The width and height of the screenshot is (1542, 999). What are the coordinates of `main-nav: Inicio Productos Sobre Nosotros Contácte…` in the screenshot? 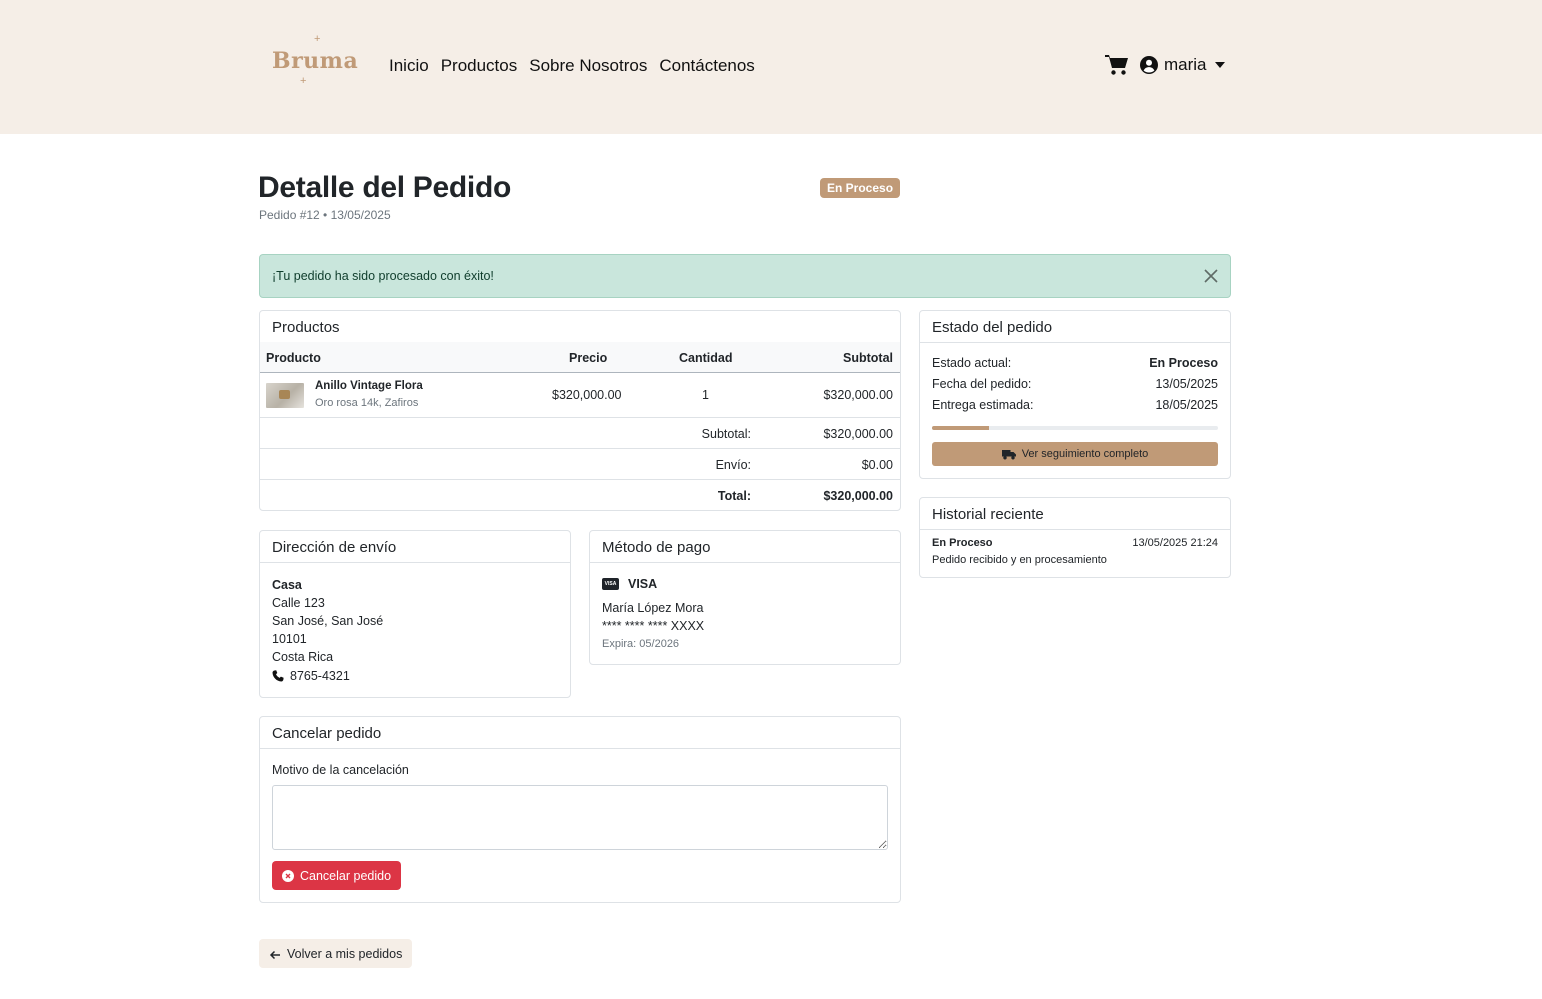 It's located at (572, 66).